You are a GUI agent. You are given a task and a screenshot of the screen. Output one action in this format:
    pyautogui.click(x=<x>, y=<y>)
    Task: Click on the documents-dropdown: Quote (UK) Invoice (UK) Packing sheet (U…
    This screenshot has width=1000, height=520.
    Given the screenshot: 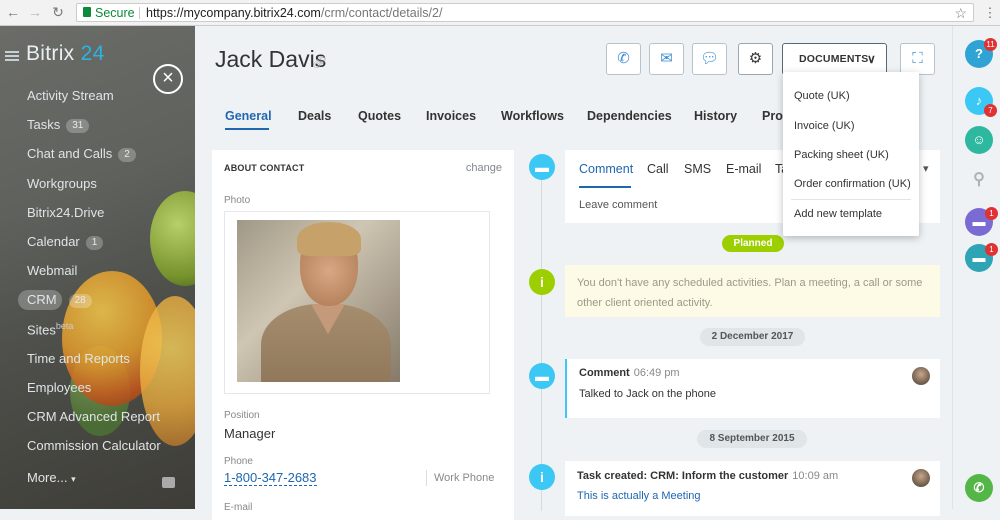 What is the action you would take?
    pyautogui.click(x=851, y=154)
    